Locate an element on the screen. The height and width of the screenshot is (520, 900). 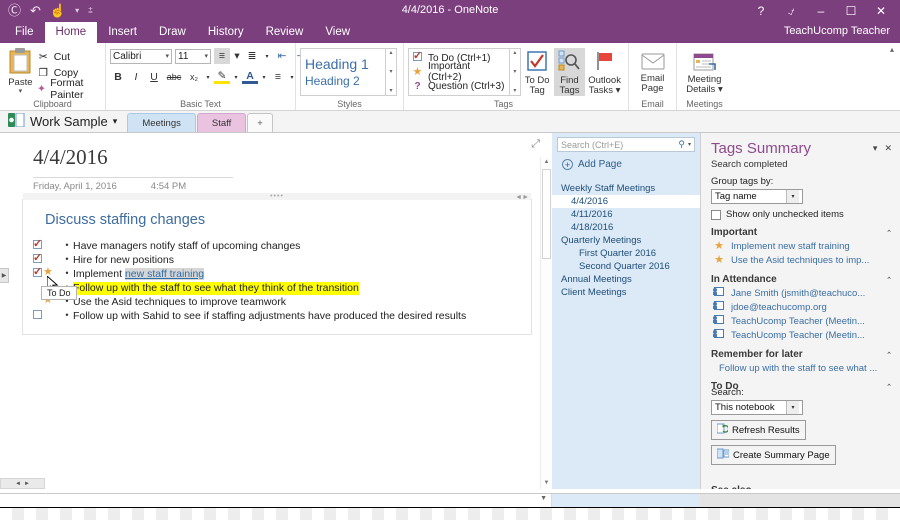
minimize-button: – is located at coordinates (821, 11).